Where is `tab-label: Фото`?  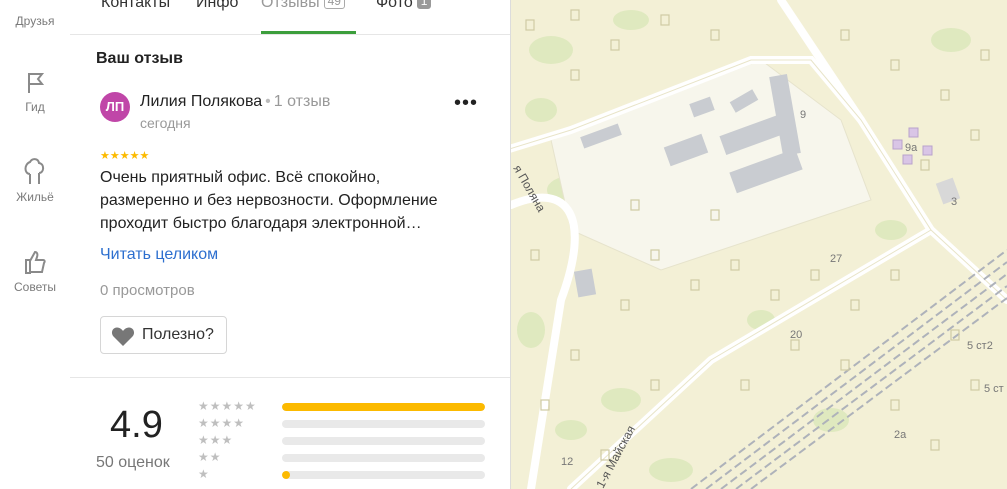
tab-label: Фото is located at coordinates (394, 5).